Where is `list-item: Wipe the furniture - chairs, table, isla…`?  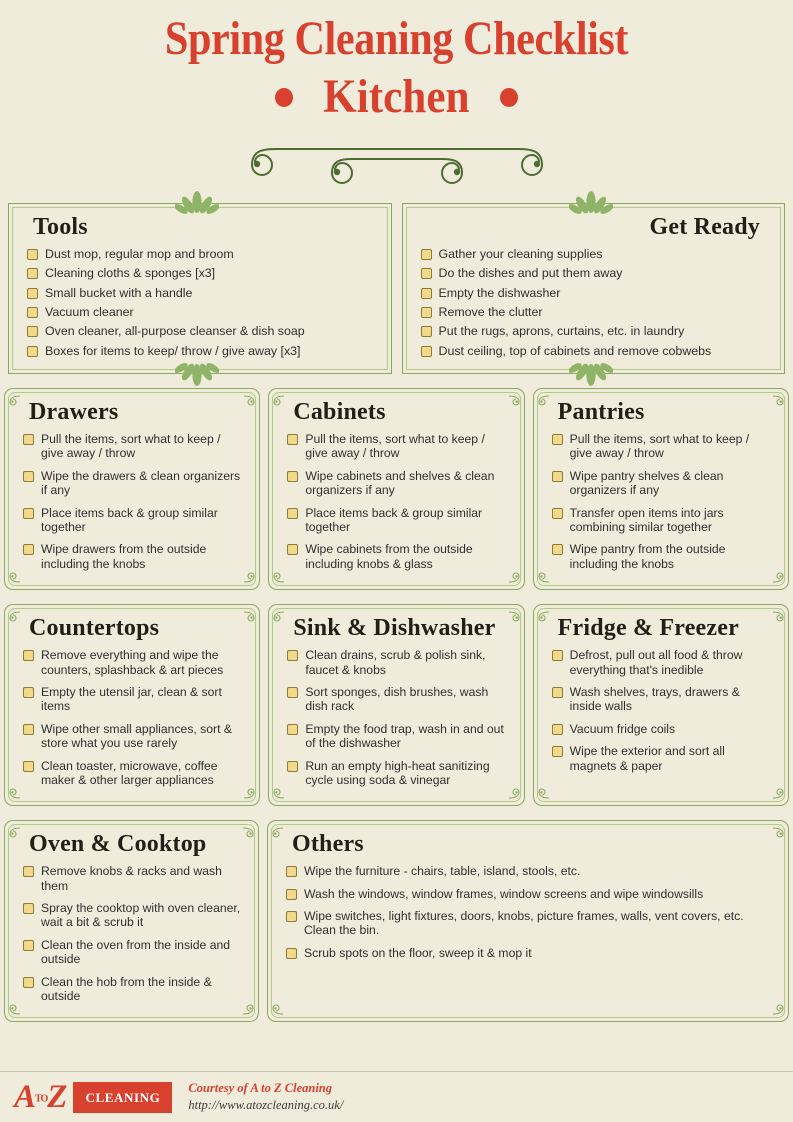
list-item: Wipe the furniture - chairs, table, isla… is located at coordinates (530, 871).